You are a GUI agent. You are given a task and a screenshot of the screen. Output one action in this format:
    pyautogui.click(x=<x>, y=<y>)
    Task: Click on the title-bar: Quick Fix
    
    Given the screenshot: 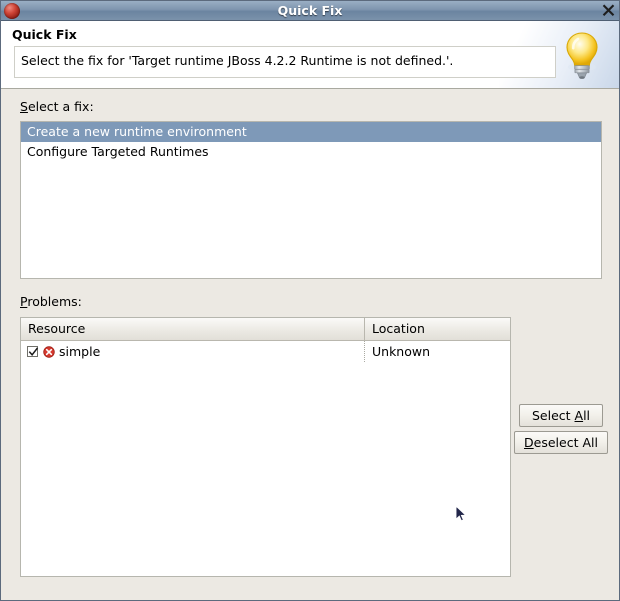 What is the action you would take?
    pyautogui.click(x=310, y=11)
    